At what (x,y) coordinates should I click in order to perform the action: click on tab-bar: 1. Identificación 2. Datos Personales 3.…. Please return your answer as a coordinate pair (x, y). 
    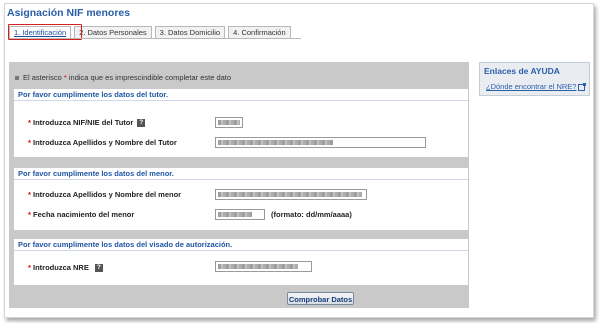
    Looking at the image, I should click on (150, 32).